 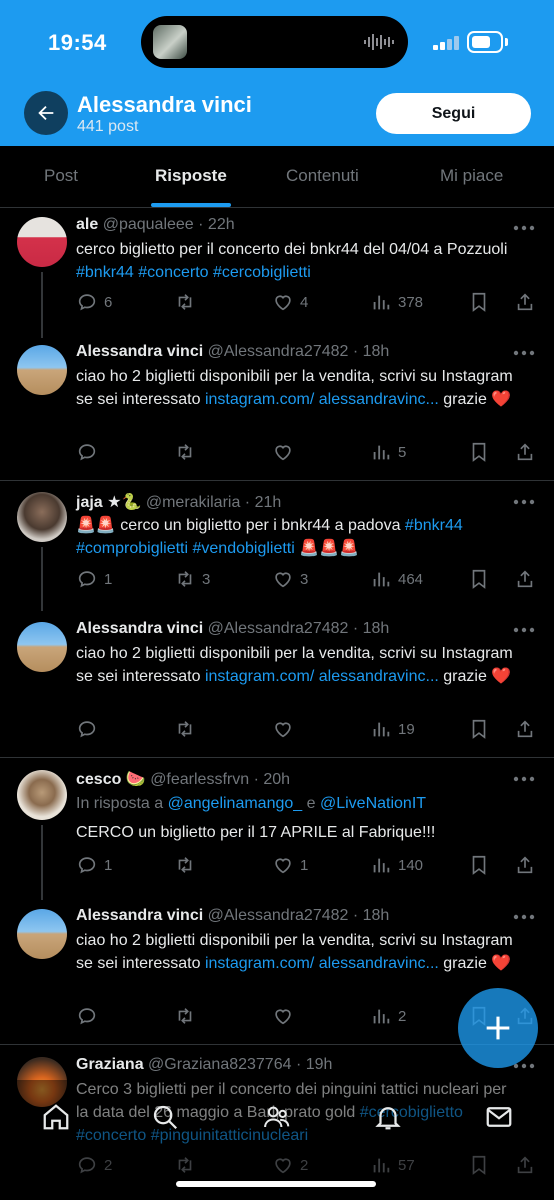 What do you see at coordinates (46, 113) in the screenshot?
I see `back-button` at bounding box center [46, 113].